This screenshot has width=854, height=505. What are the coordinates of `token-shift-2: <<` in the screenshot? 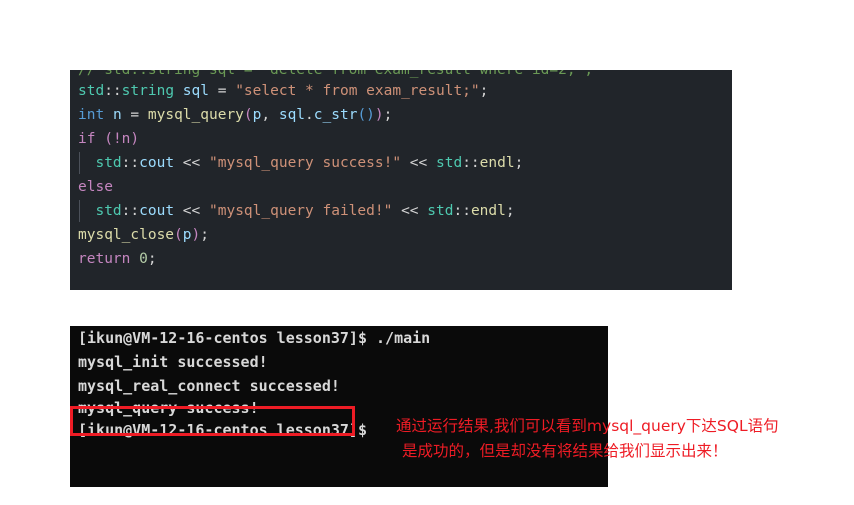 It's located at (418, 163).